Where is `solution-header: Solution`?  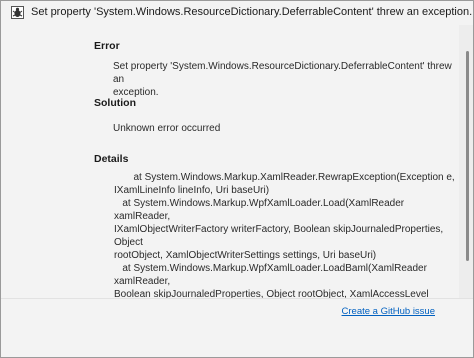 solution-header: Solution is located at coordinates (115, 103).